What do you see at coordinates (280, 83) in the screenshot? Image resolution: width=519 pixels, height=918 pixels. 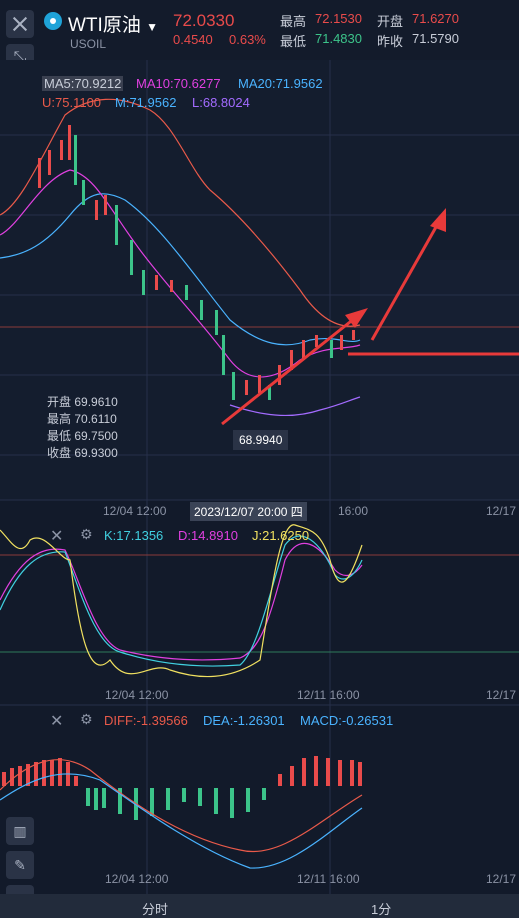 I see `ma20-legend: MA20:71.9562` at bounding box center [280, 83].